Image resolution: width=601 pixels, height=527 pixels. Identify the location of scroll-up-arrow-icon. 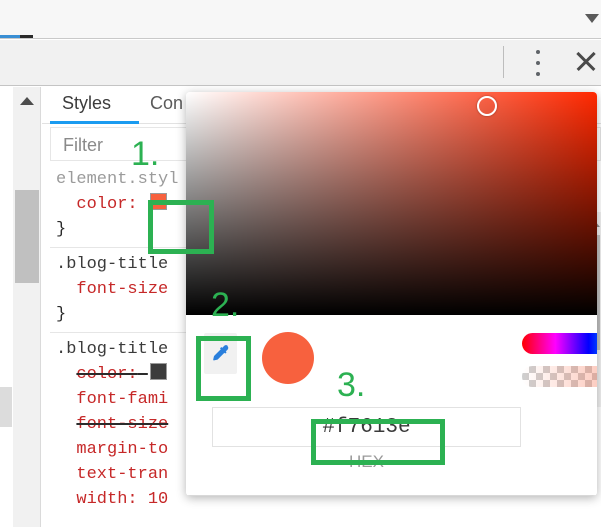
(26, 101).